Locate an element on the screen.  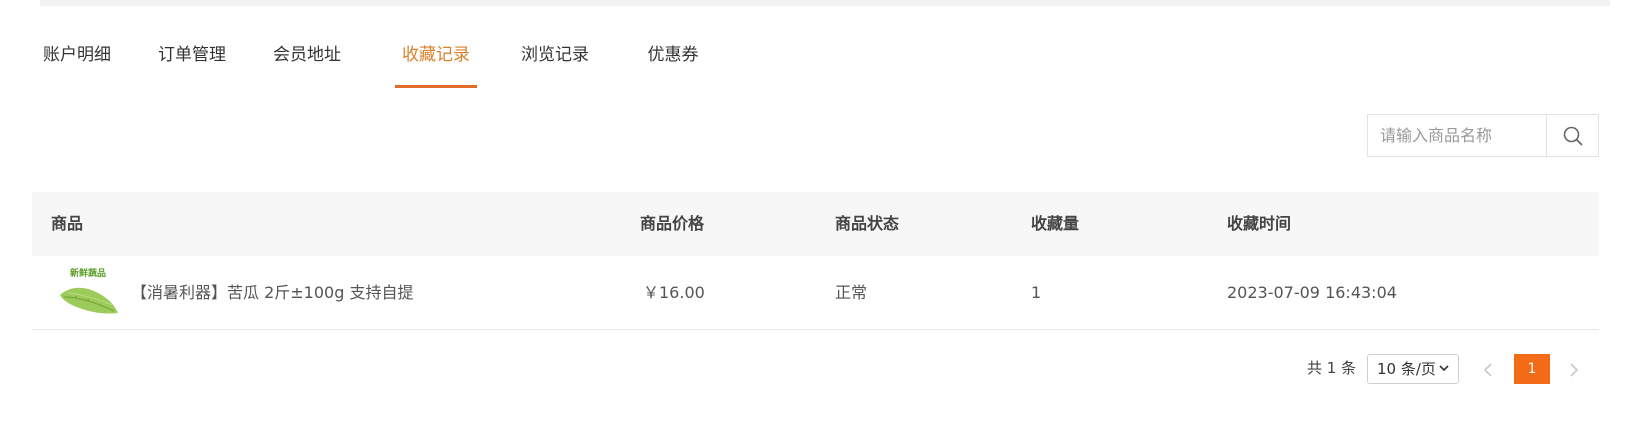
header-status: 商品状态 is located at coordinates (867, 223).